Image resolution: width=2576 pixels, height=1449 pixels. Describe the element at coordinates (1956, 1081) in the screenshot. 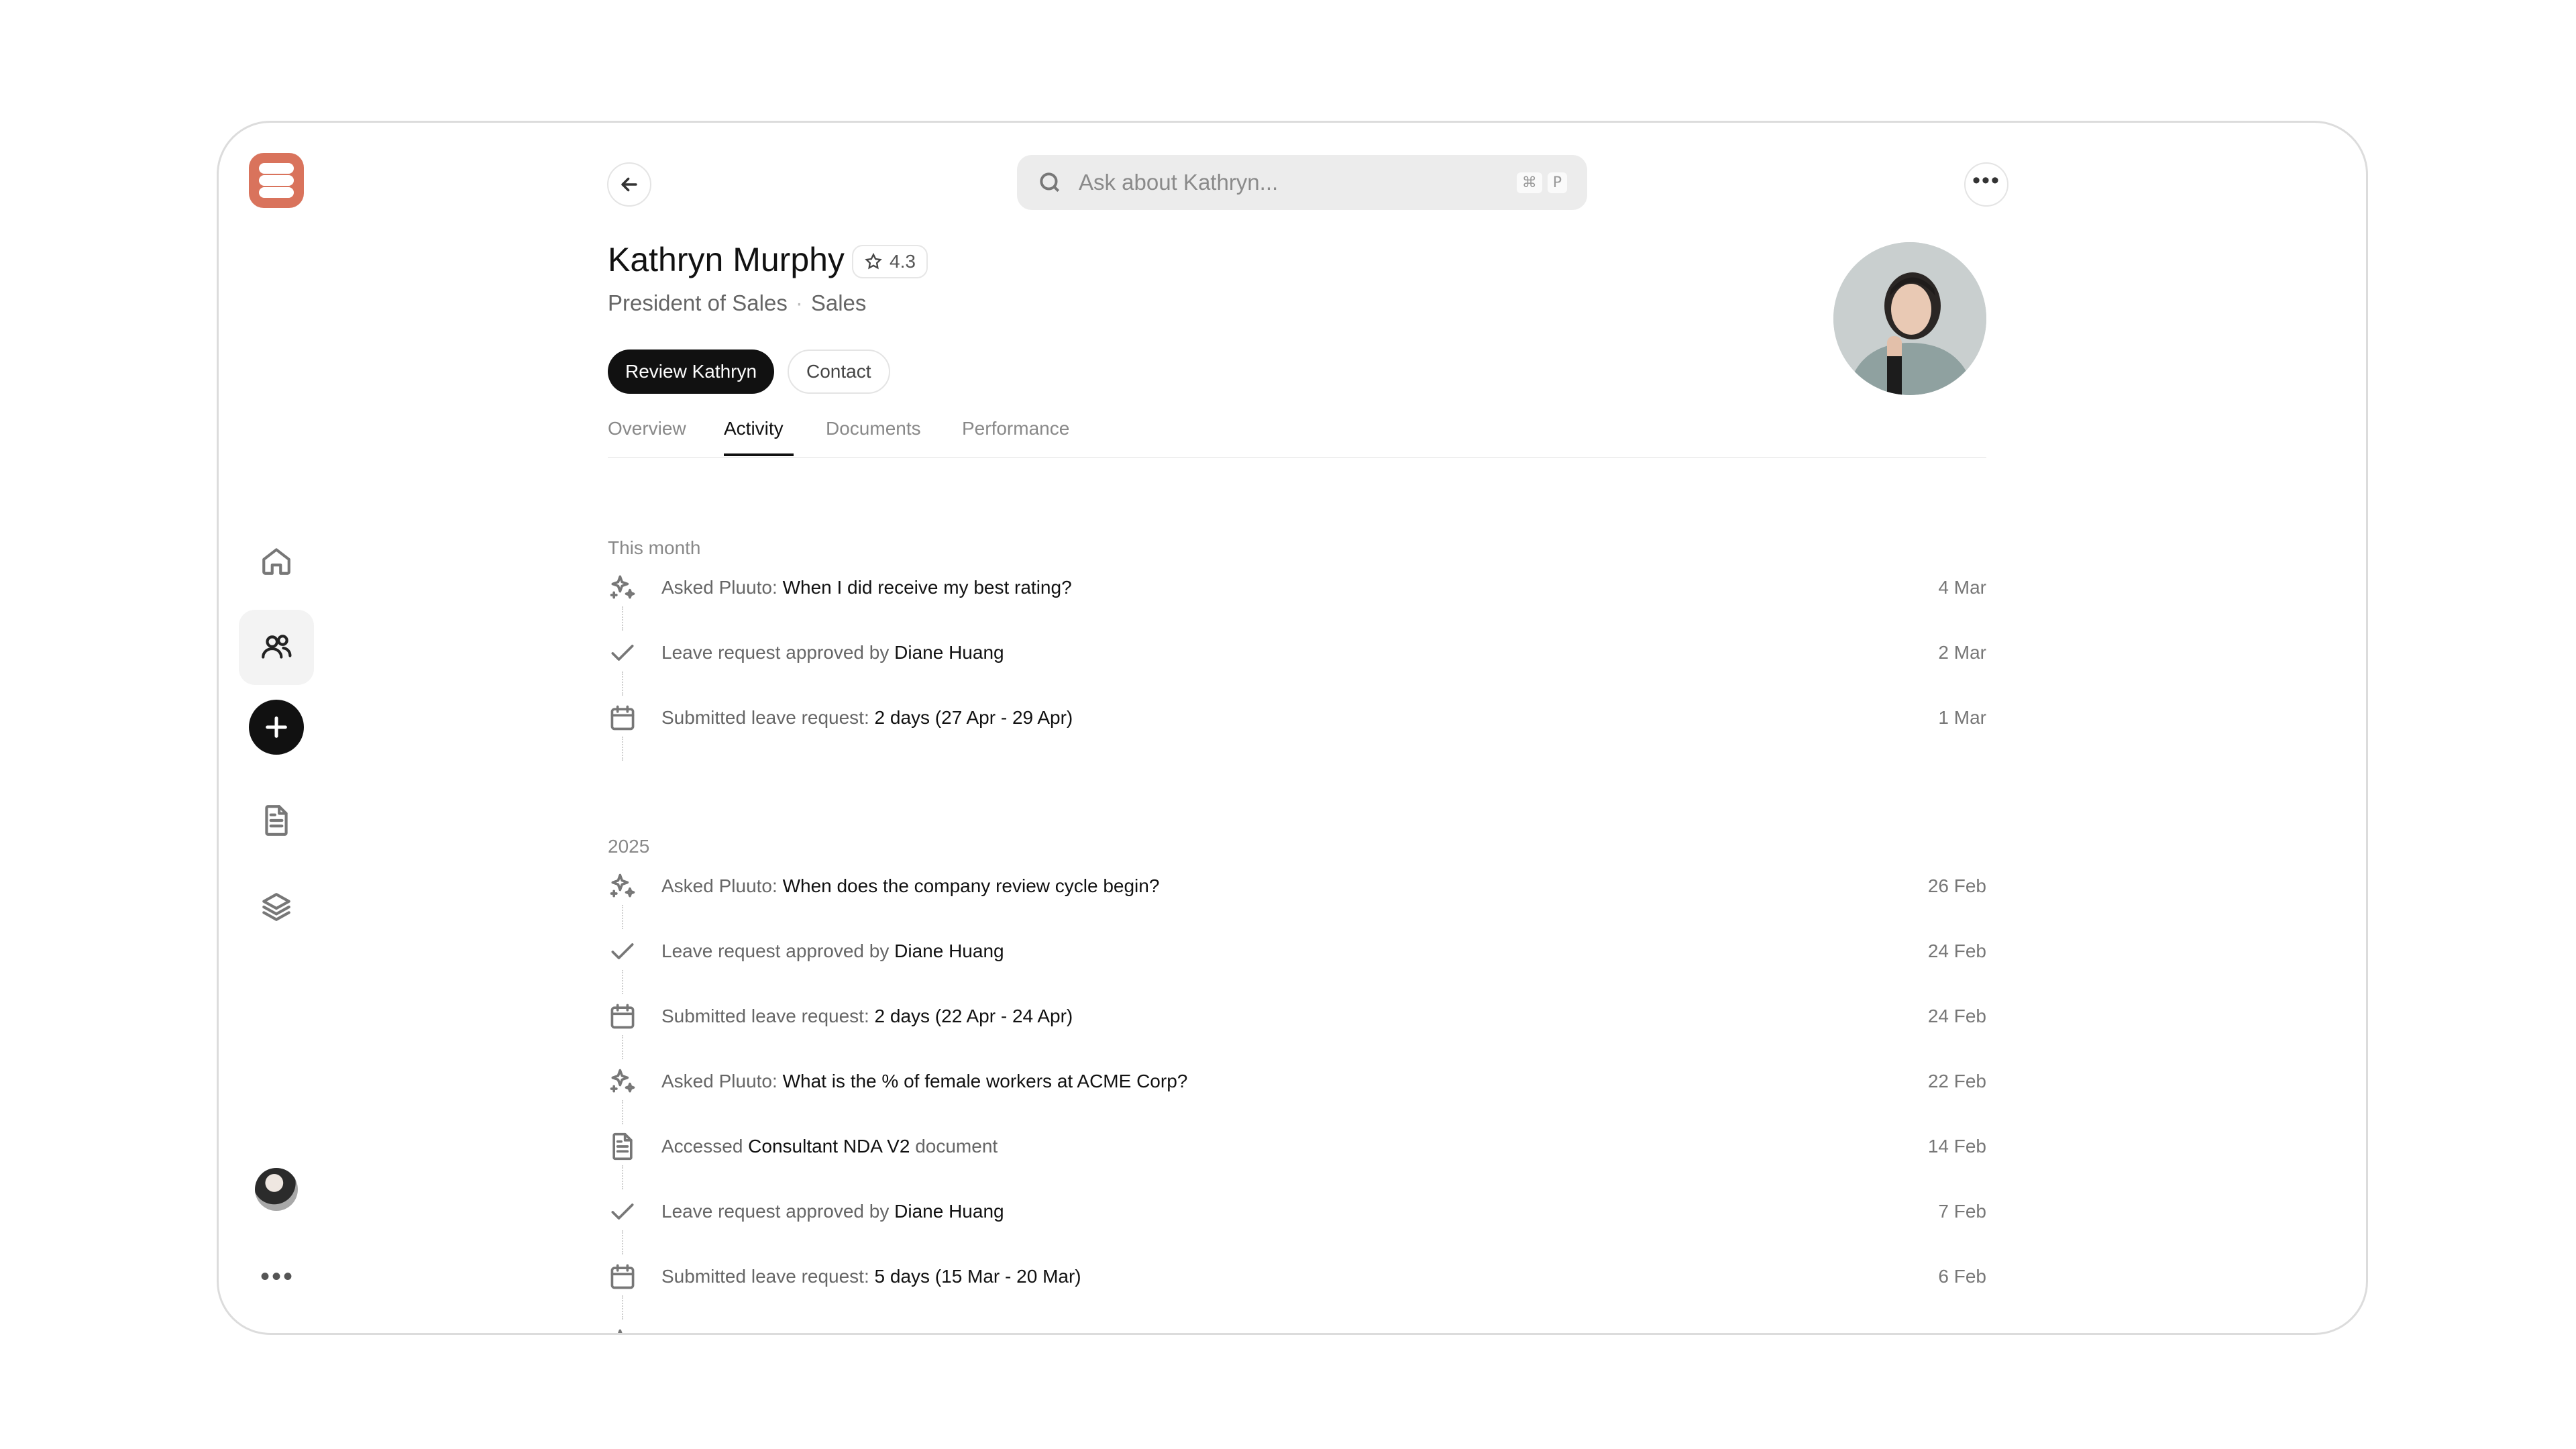

I see `activity-date: 22 Feb` at that location.